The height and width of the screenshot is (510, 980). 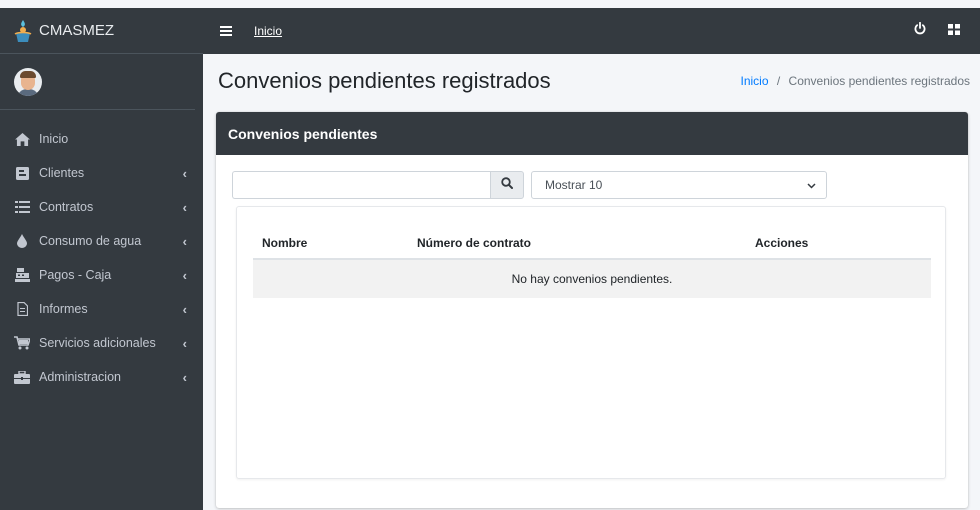 I want to click on chevron-down-icon, so click(x=811, y=185).